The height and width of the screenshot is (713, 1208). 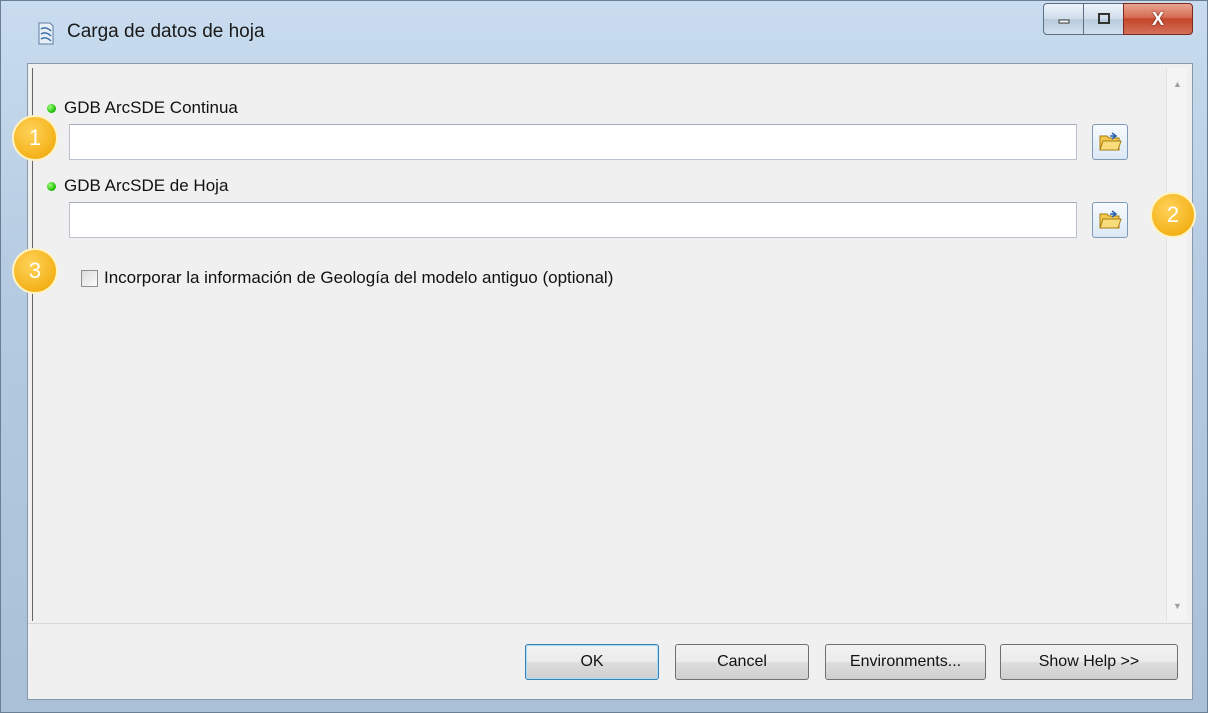 What do you see at coordinates (89, 278) in the screenshot?
I see `incorporar-checkbox` at bounding box center [89, 278].